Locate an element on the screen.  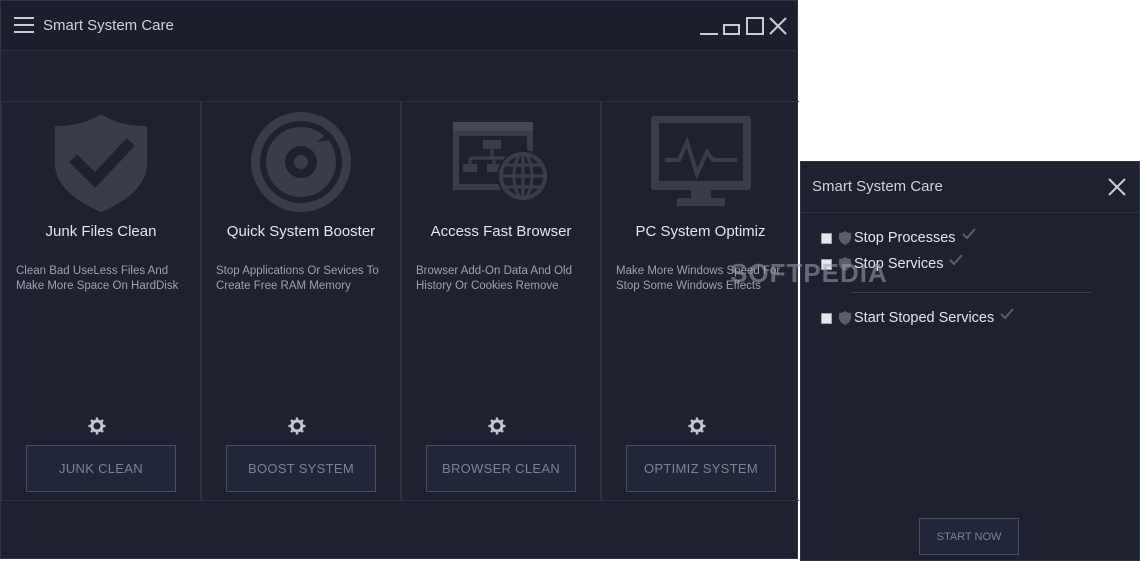
option-stop-services: Stop Services is located at coordinates (892, 264).